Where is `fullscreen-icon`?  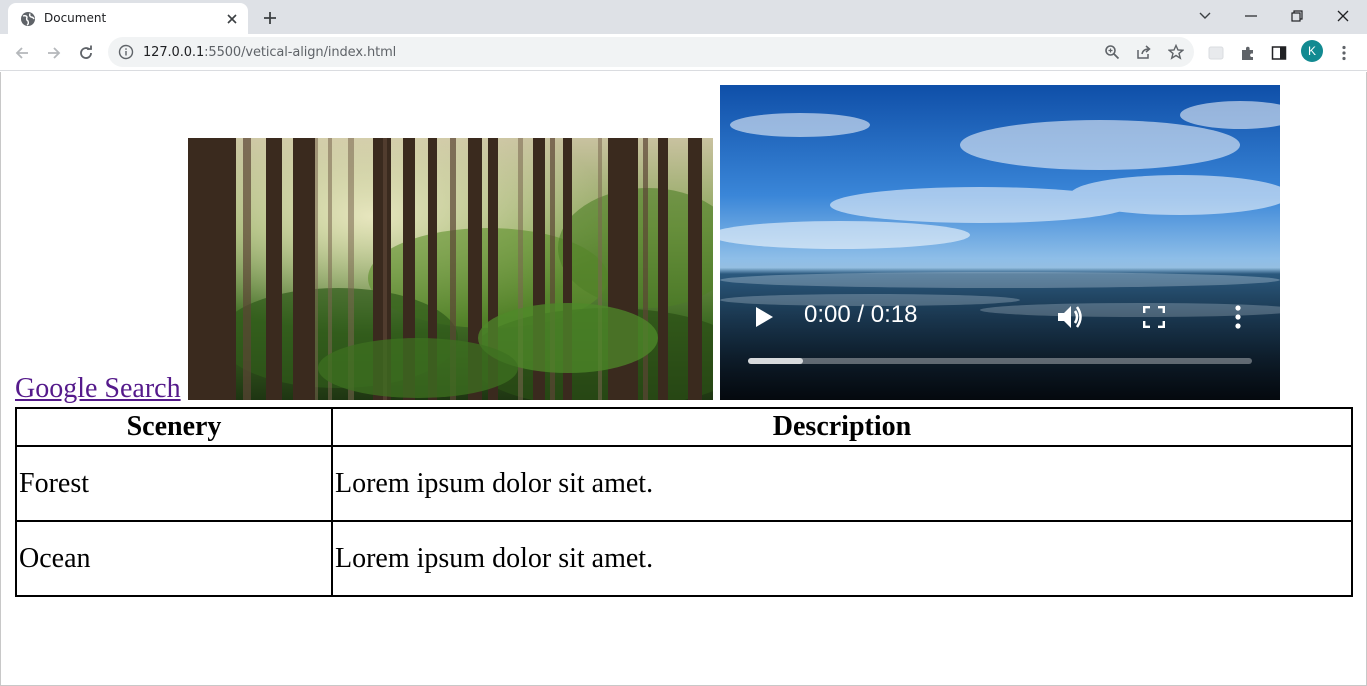 fullscreen-icon is located at coordinates (1154, 317).